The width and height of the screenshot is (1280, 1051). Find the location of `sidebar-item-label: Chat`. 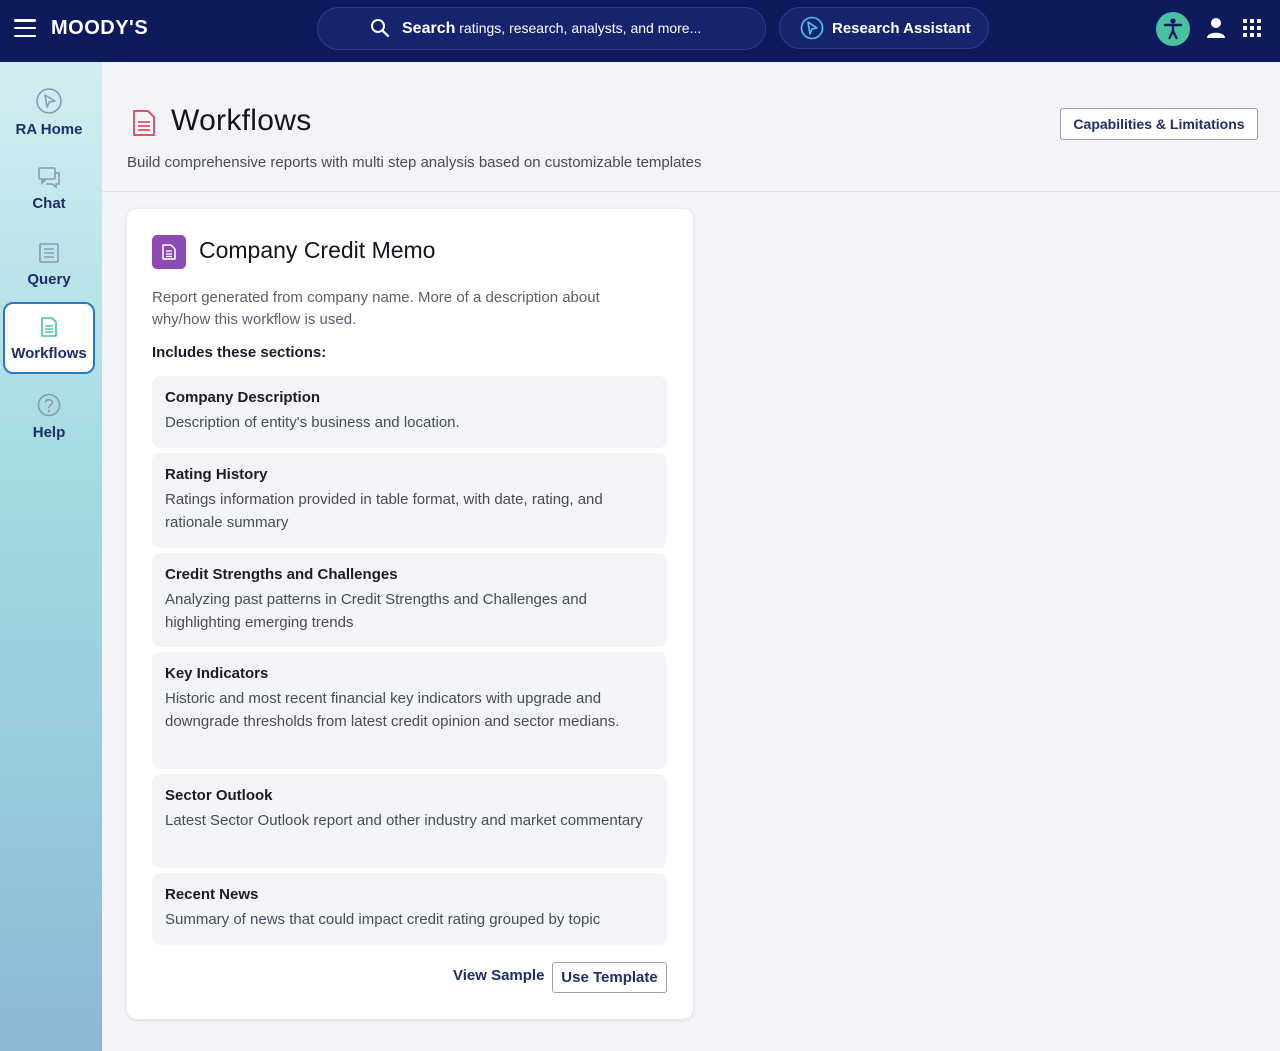

sidebar-item-label: Chat is located at coordinates (49, 203).